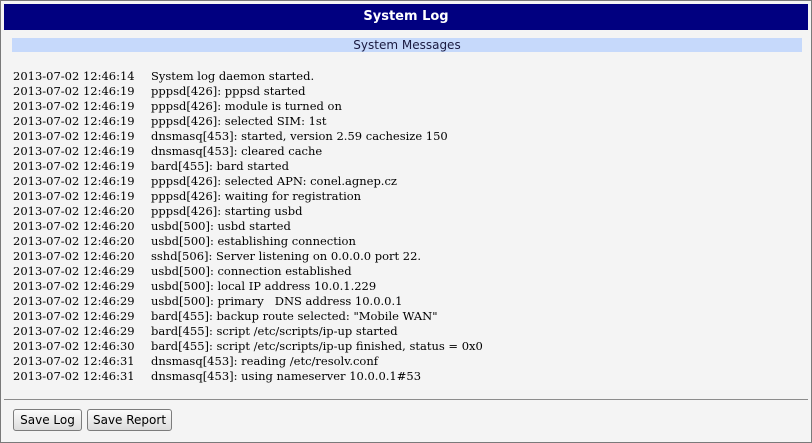  Describe the element at coordinates (246, 106) in the screenshot. I see `log-message: pppsd[426]: module is turned on` at that location.